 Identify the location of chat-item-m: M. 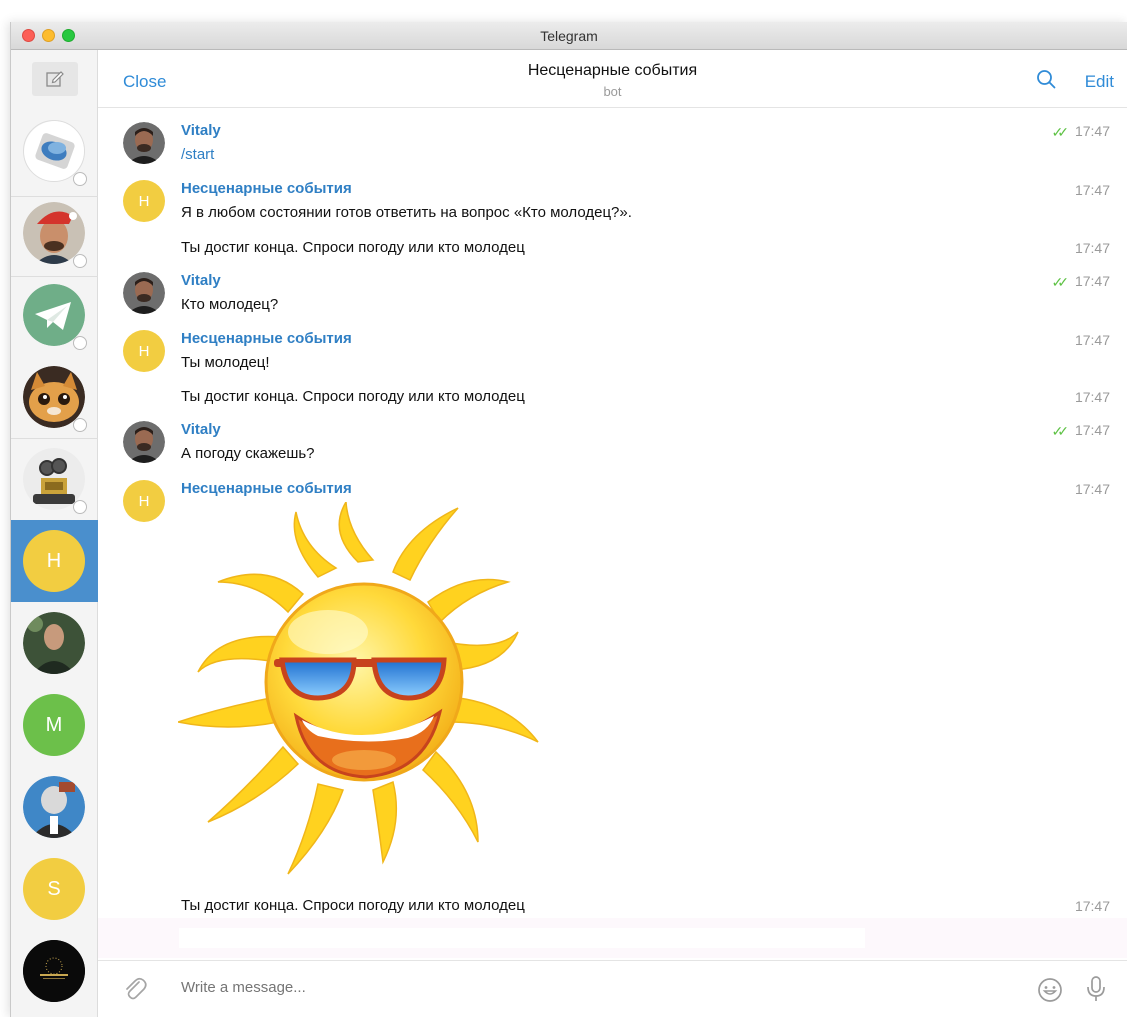
(54, 725).